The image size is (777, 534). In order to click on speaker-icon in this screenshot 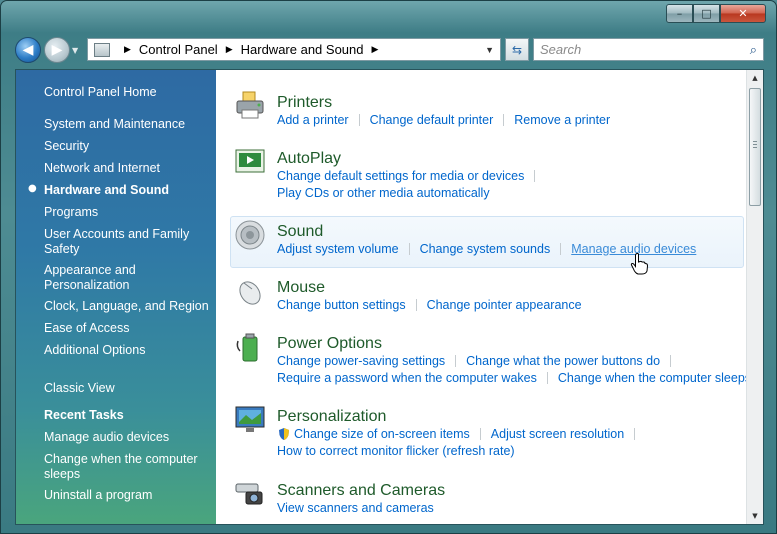, I will do `click(250, 235)`.